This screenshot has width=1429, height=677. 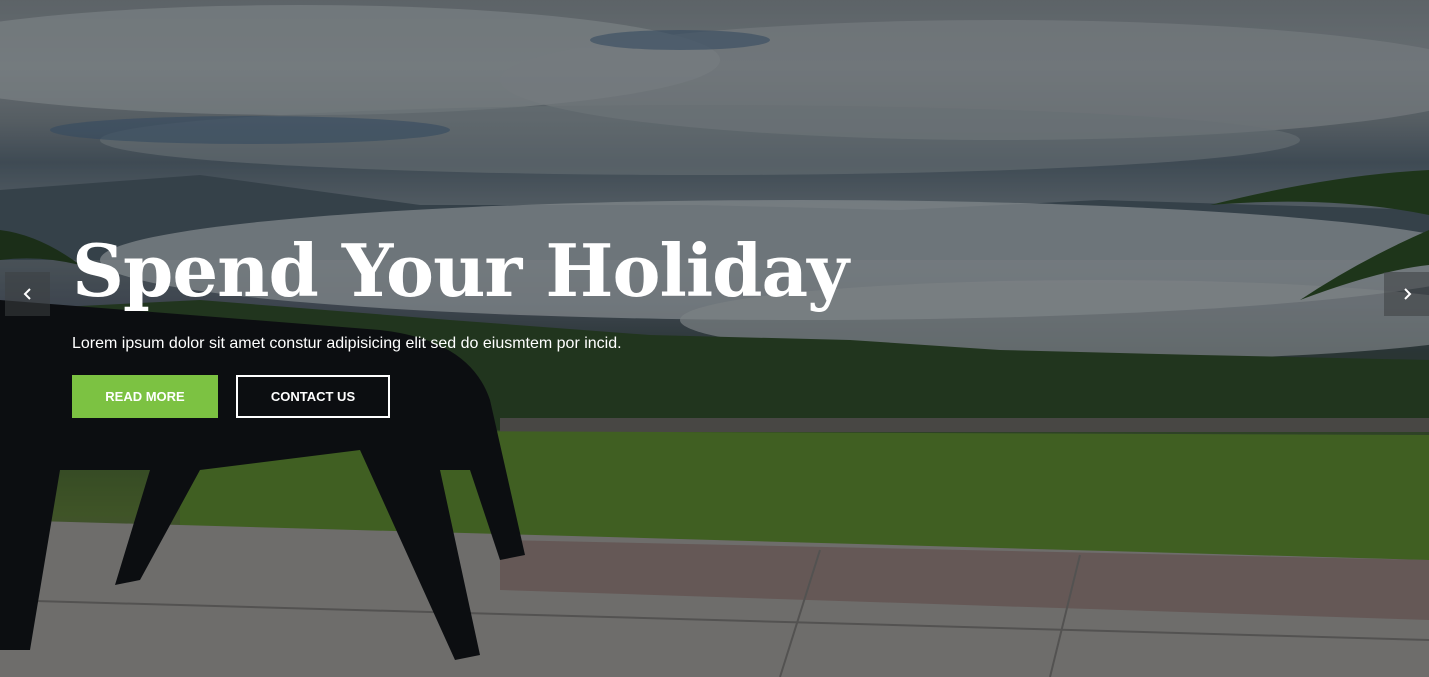 I want to click on slider-next-button, so click(x=1406, y=294).